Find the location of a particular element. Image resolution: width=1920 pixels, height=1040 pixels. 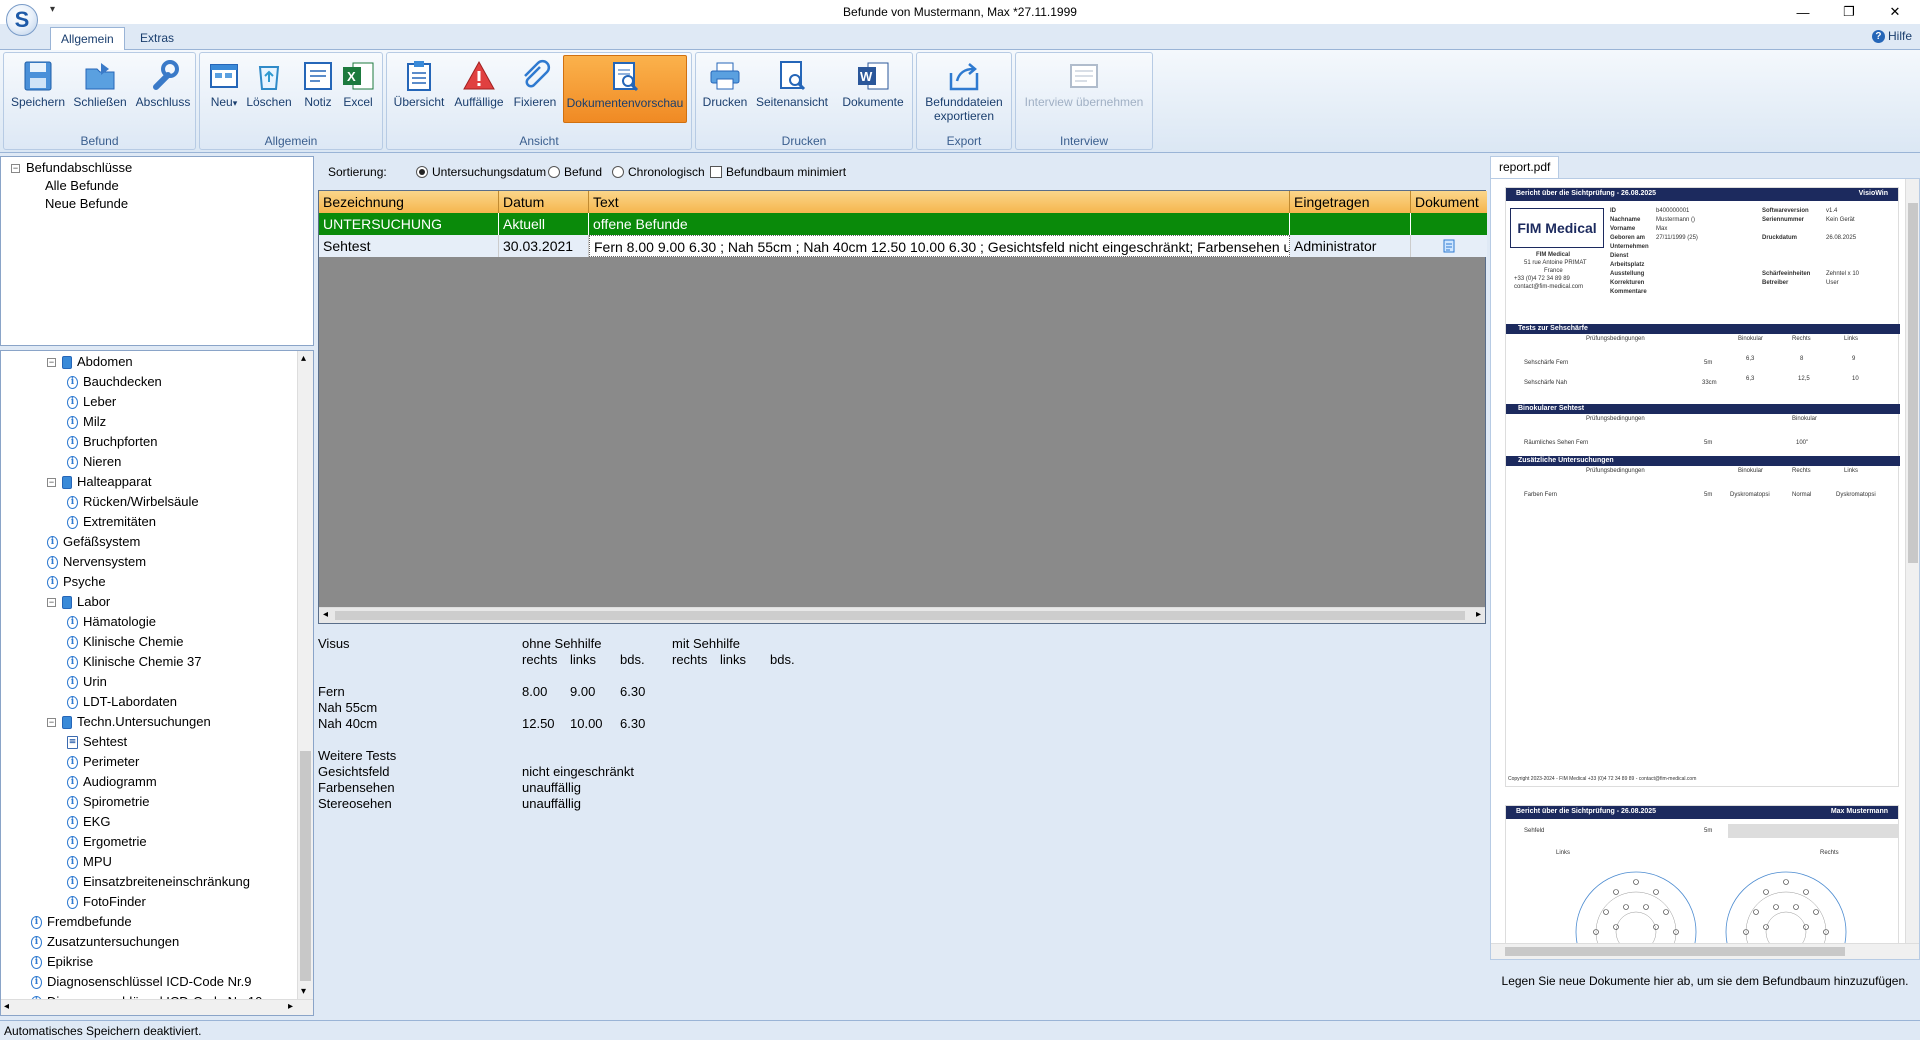

tree-root-befundabschluesse: − Befundabschlüsse is located at coordinates (71, 168).